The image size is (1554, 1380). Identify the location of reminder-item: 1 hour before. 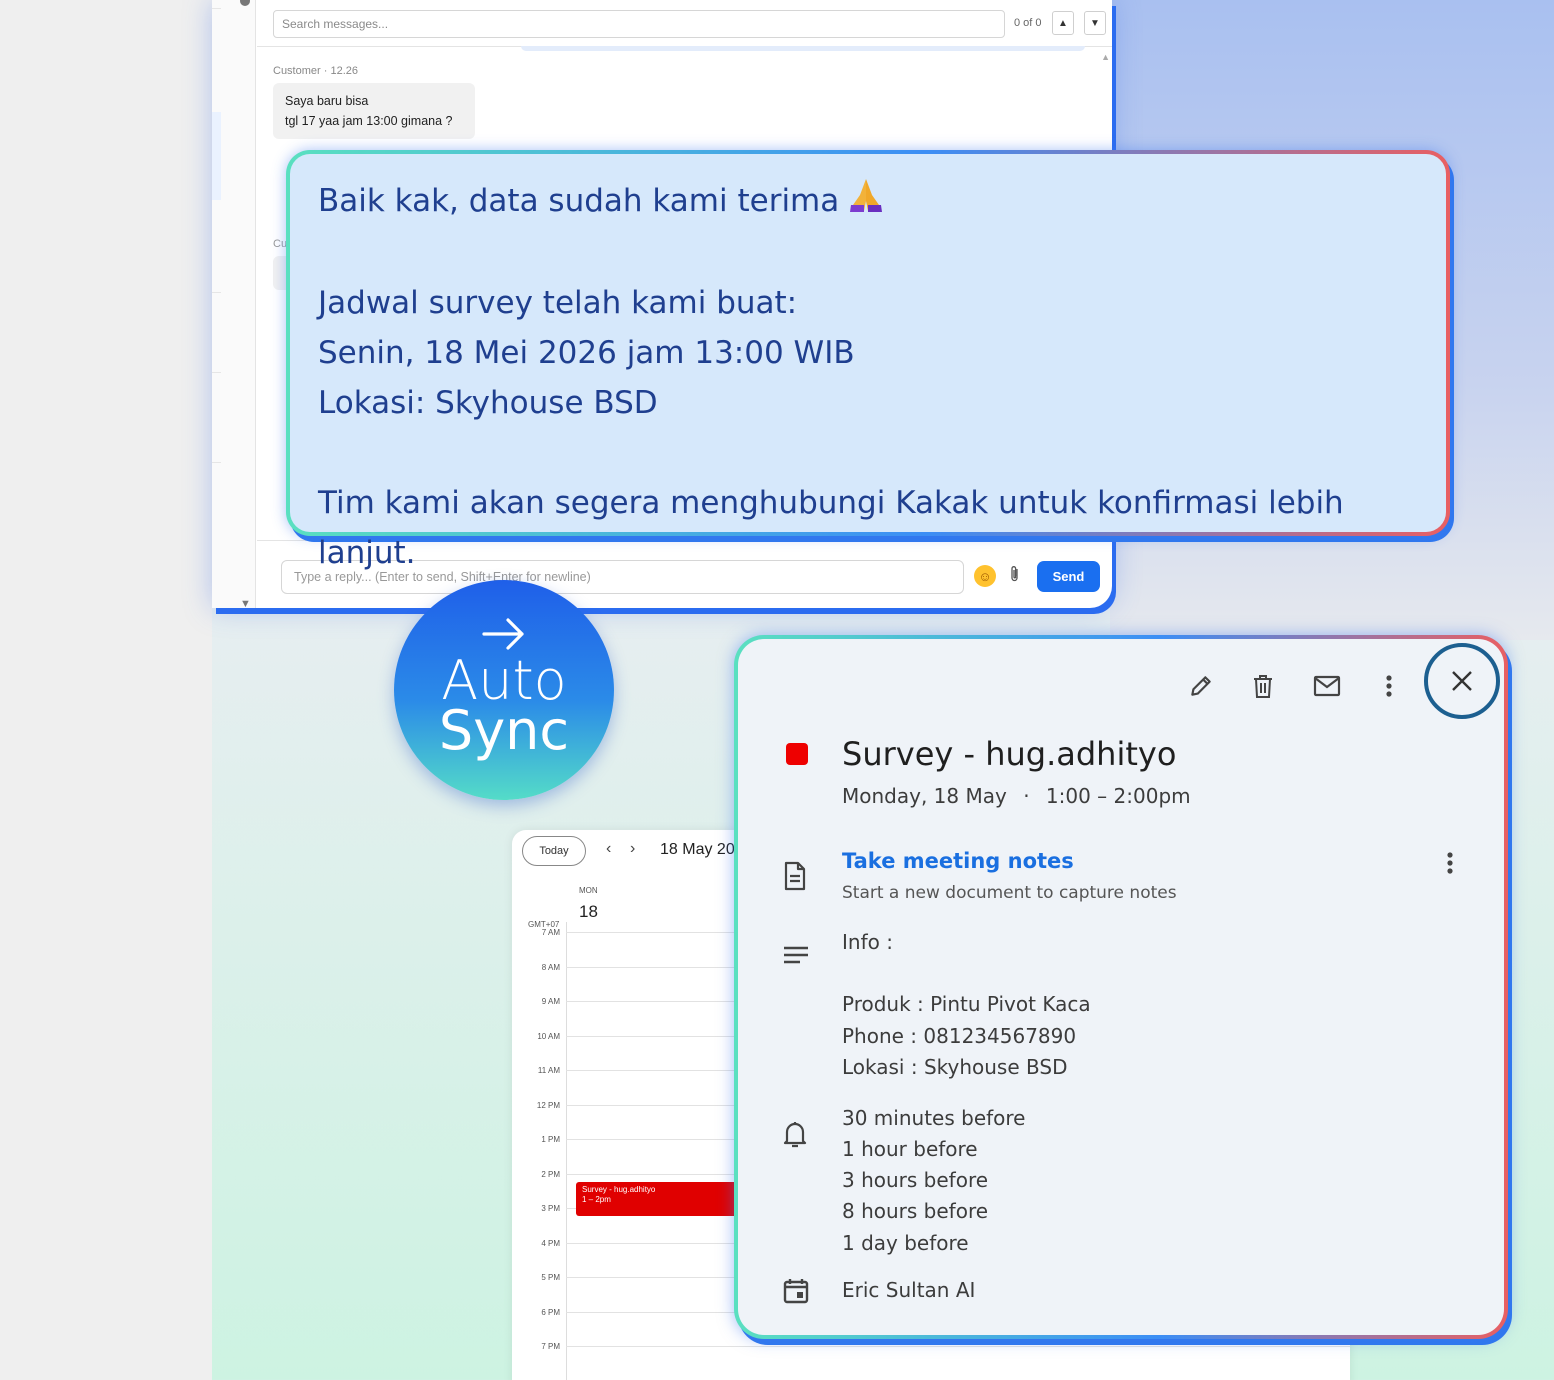
(910, 1149).